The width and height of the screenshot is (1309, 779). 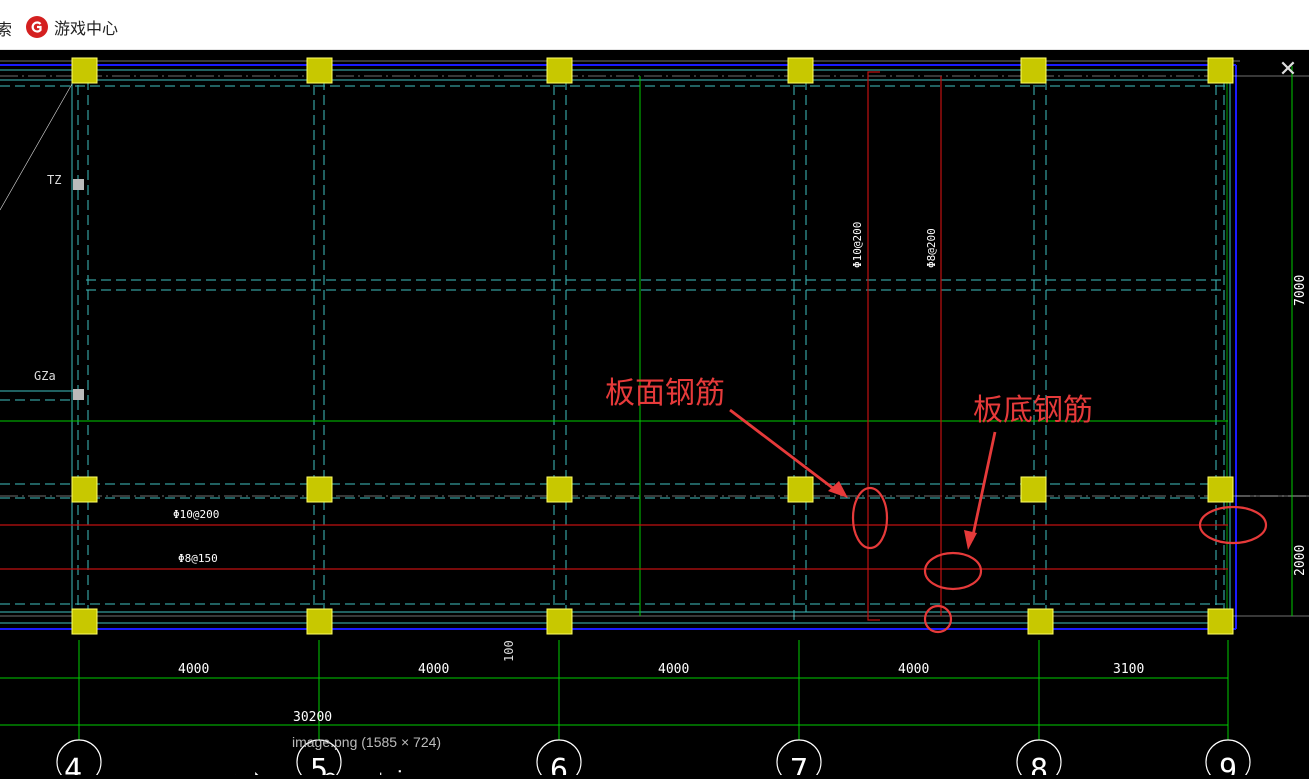 I want to click on axis-label-4: 4, so click(x=73, y=764).